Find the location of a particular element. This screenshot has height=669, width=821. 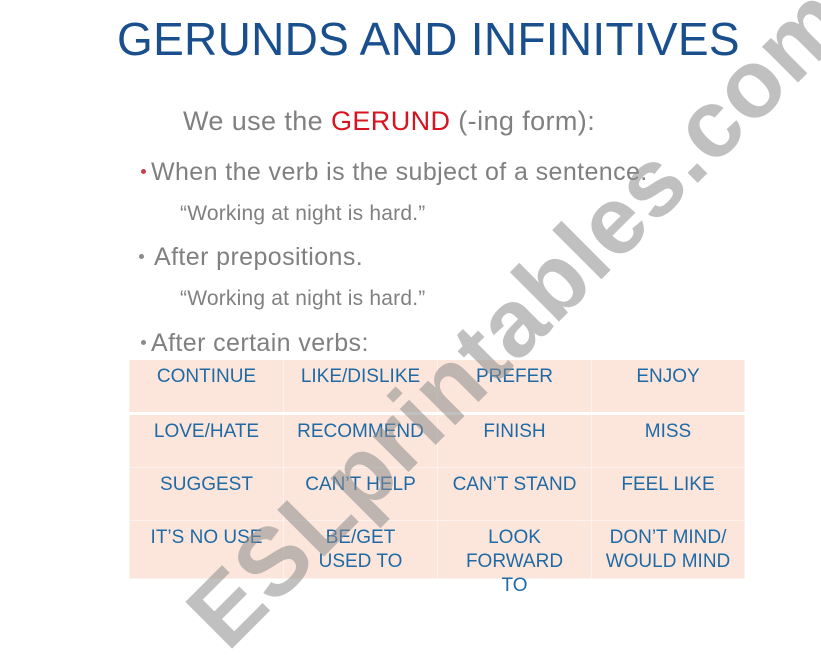

bullet-point-prepositions: After prepositions. is located at coordinates (251, 257).